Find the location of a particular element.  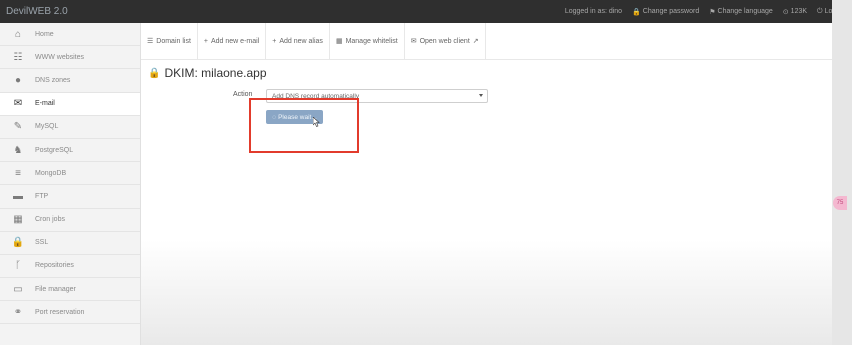

sidebar-item-port-reservation: ⚭ Port reservation is located at coordinates (70, 313).